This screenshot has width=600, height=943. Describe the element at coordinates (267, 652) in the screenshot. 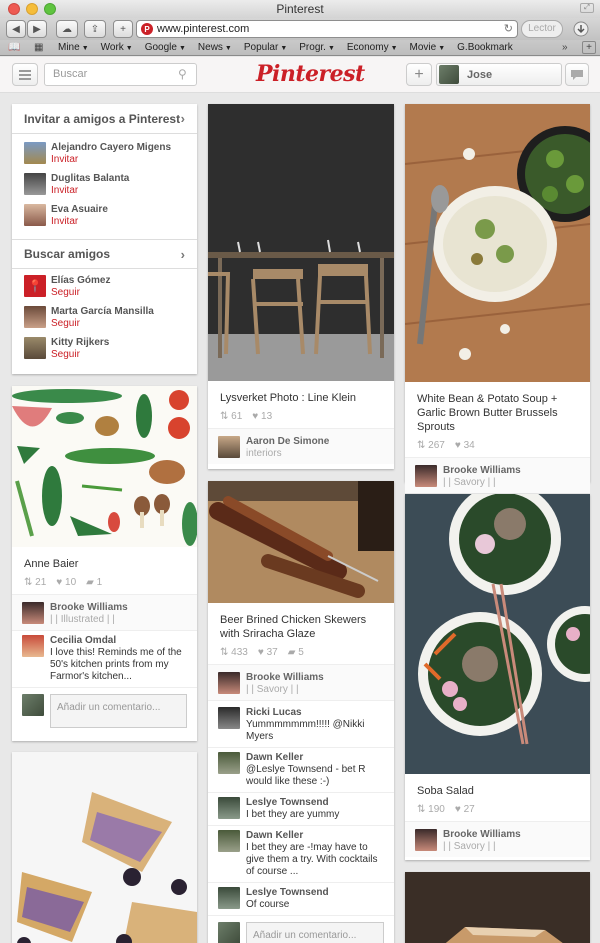

I see `like-count: ♥ 37` at that location.